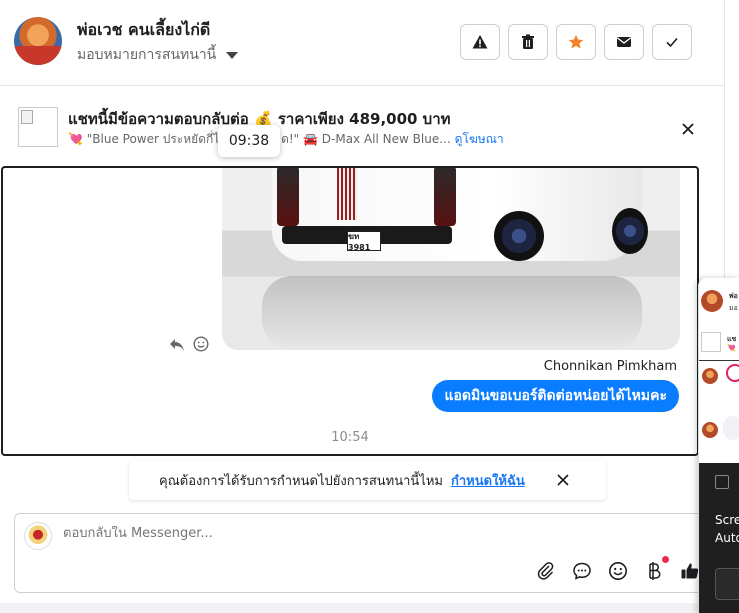 The image size is (739, 613). Describe the element at coordinates (189, 346) in the screenshot. I see `message-actions` at that location.